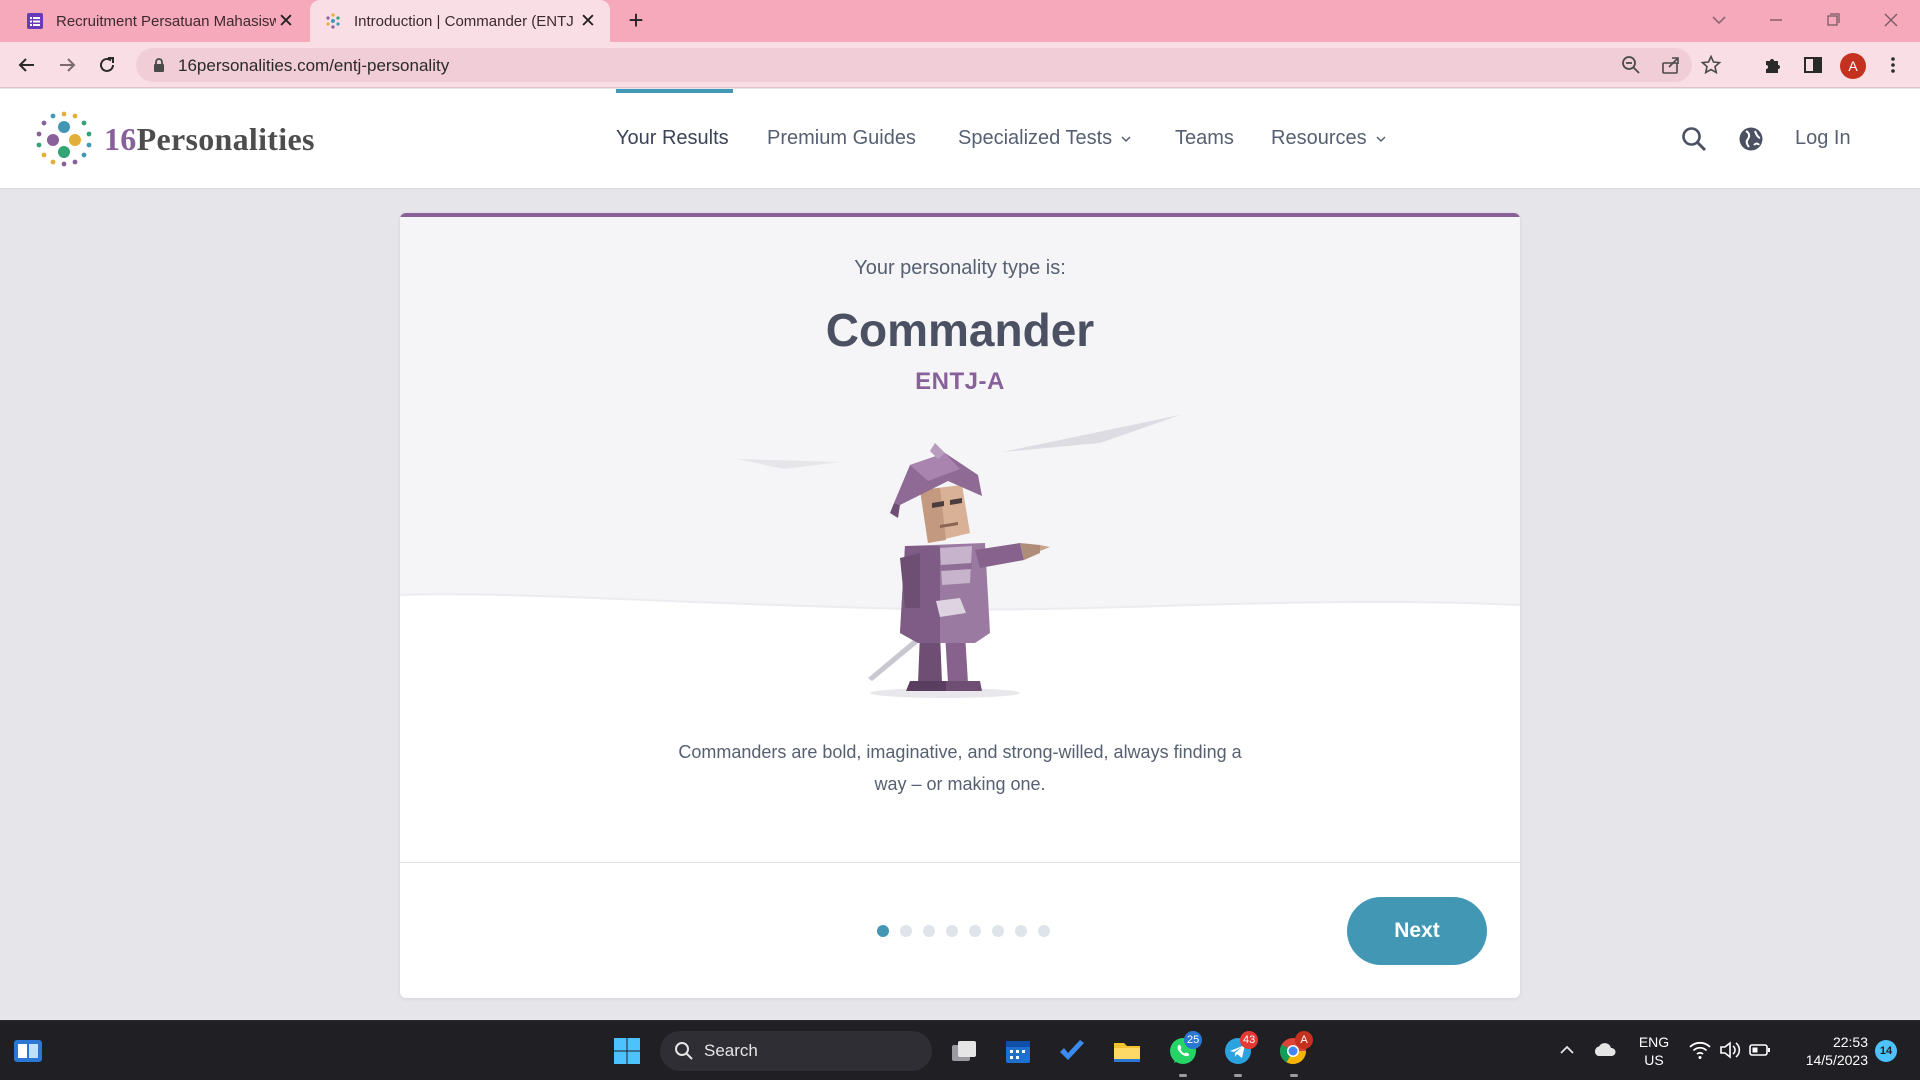 The height and width of the screenshot is (1080, 1920). Describe the element at coordinates (1304, 1040) in the screenshot. I see `chrome-profile-badge: A` at that location.